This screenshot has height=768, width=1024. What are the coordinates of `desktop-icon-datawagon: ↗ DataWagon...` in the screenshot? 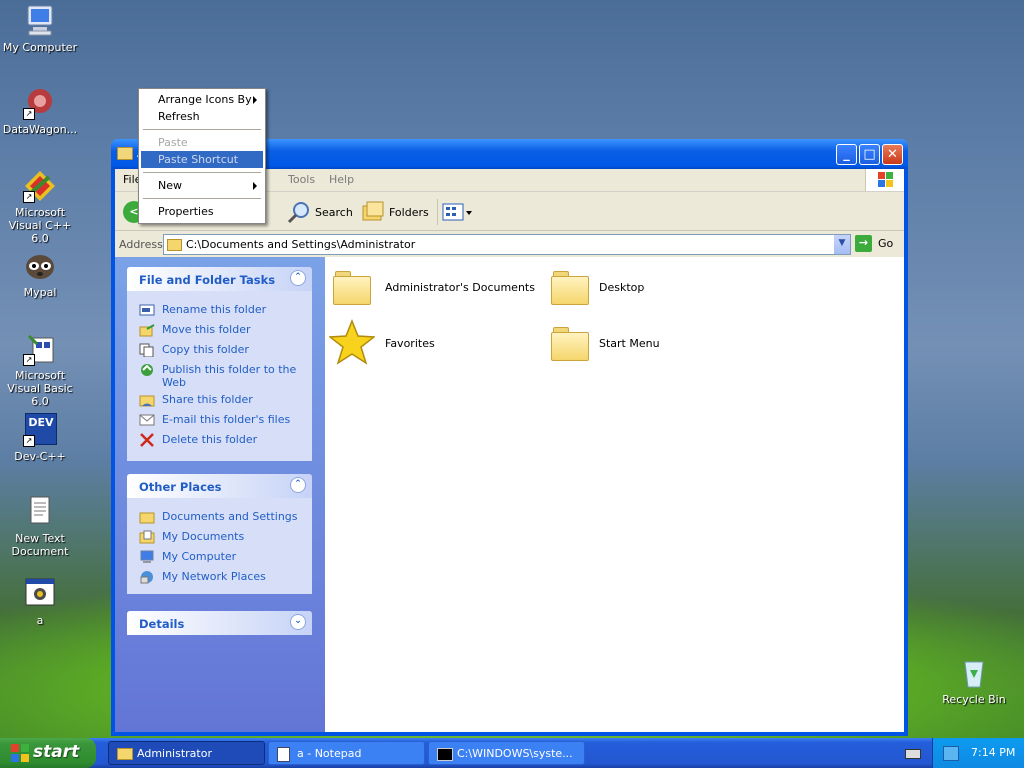 It's located at (40, 111).